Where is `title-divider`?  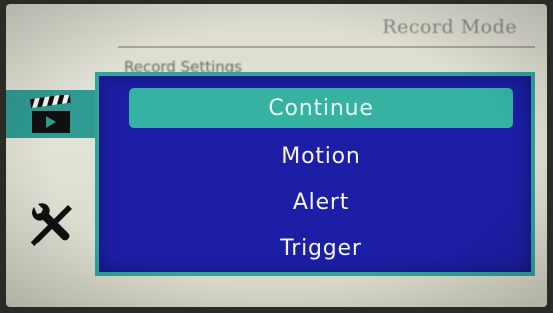 title-divider is located at coordinates (326, 47).